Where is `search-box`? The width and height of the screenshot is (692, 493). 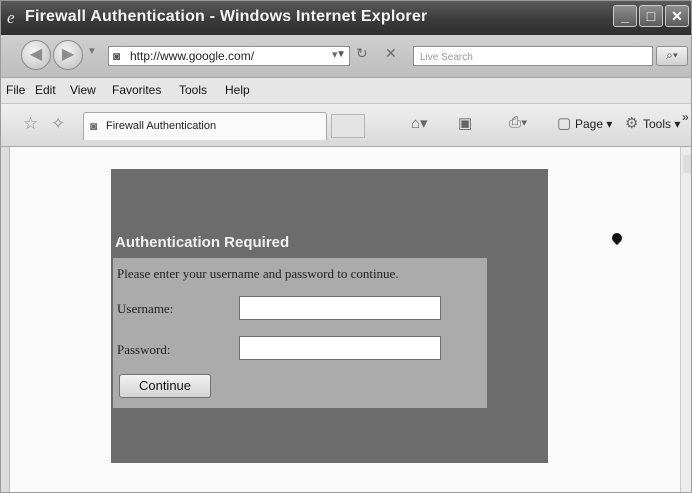 search-box is located at coordinates (533, 56).